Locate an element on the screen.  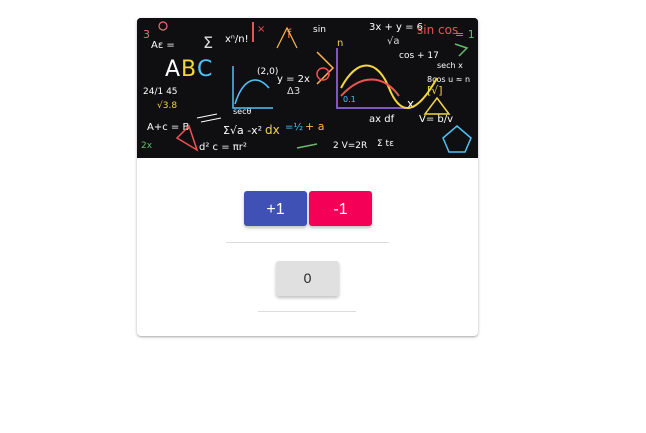
svg-text: Σ is located at coordinates (208, 42).